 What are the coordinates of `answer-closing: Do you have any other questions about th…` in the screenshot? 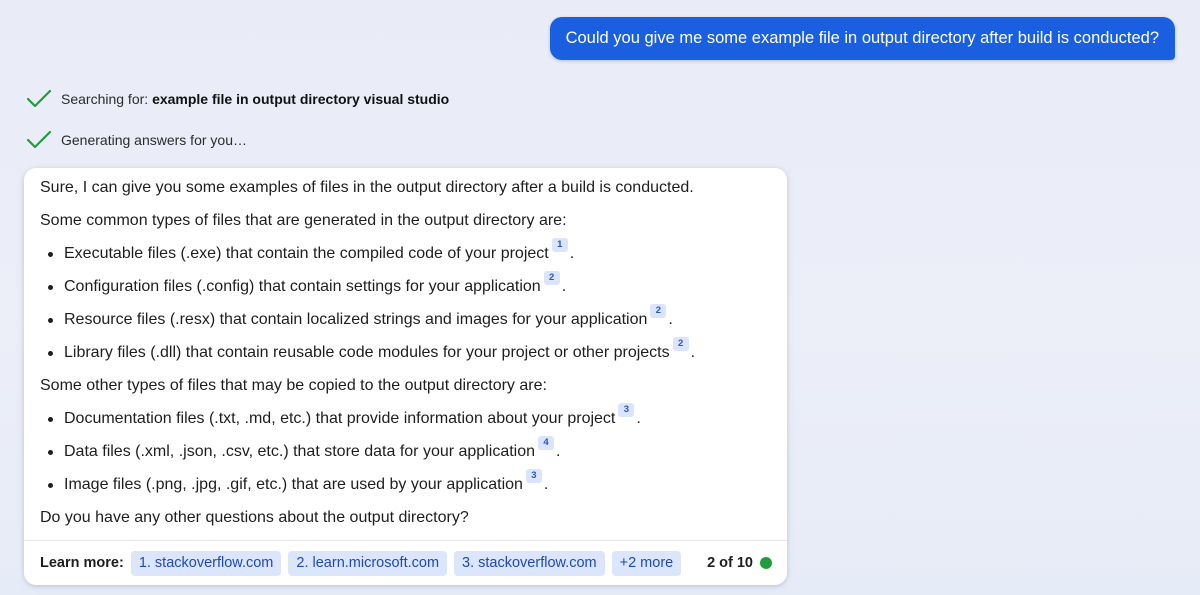 It's located at (405, 524).